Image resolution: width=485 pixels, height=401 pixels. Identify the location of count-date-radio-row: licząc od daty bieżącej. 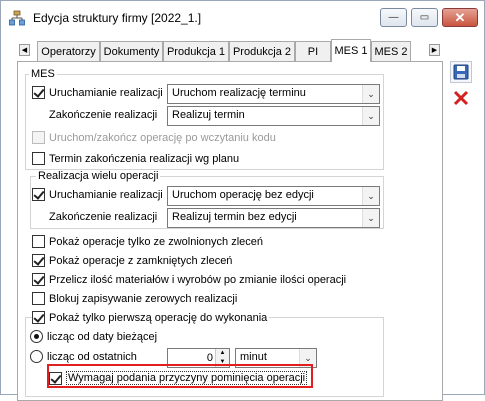
(93, 336).